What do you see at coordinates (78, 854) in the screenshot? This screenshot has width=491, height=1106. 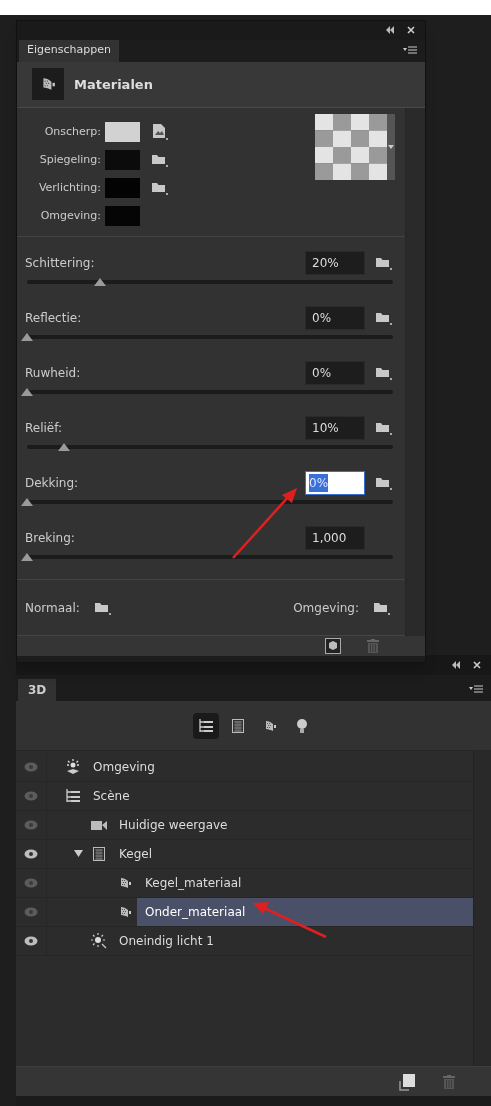 I see `expand-arrow-icon` at bounding box center [78, 854].